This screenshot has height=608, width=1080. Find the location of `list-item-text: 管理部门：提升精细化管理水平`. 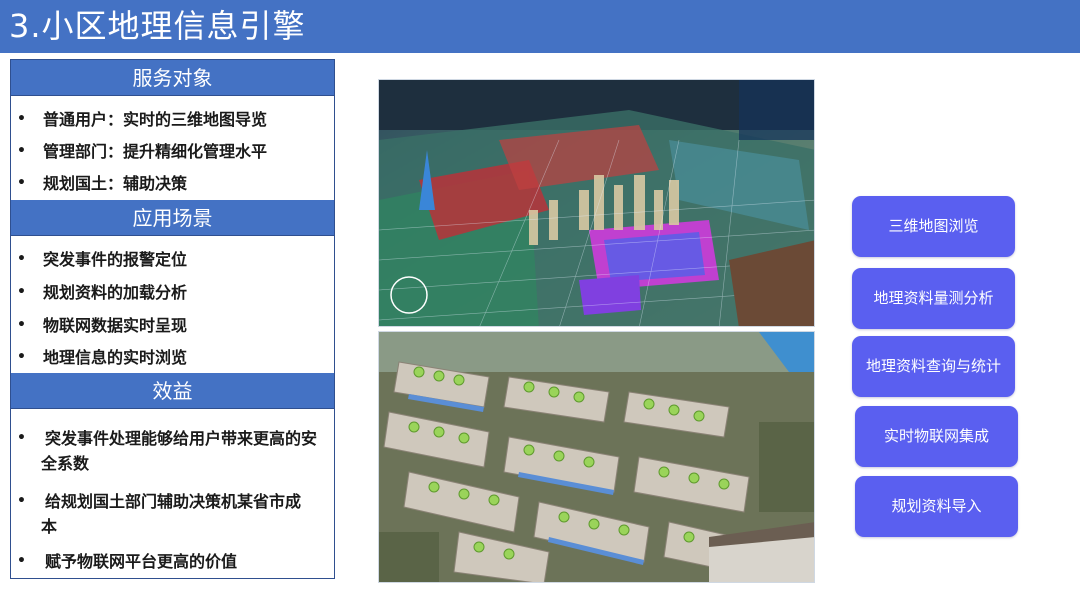

list-item-text: 管理部门：提升精细化管理水平 is located at coordinates (155, 151).